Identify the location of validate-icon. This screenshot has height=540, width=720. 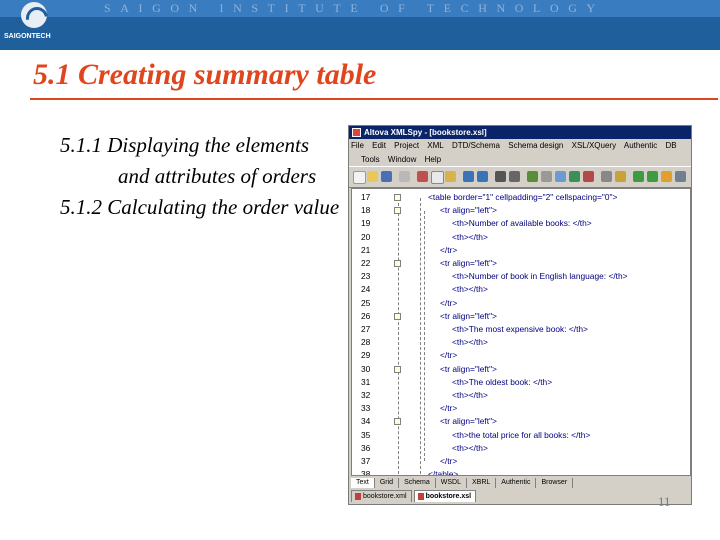
(532, 176).